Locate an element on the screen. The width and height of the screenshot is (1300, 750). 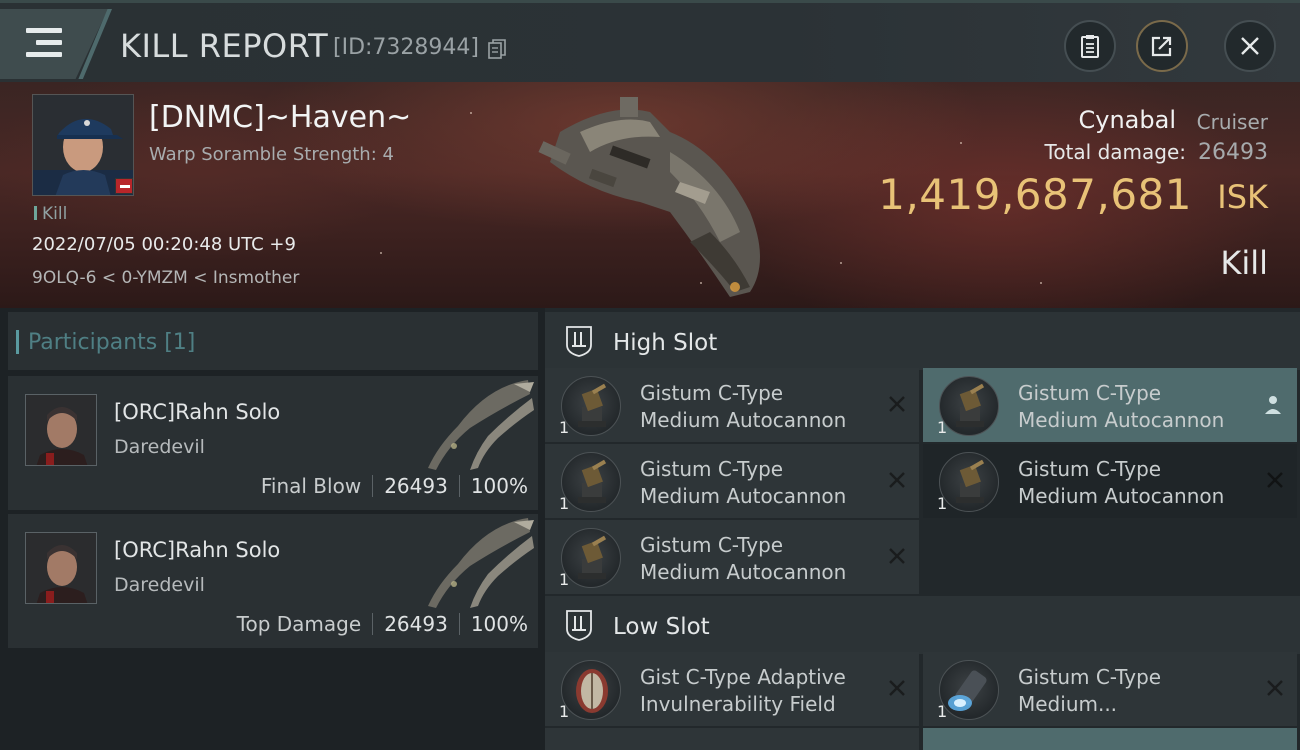
participants-title: Participants [1] is located at coordinates (105, 342).